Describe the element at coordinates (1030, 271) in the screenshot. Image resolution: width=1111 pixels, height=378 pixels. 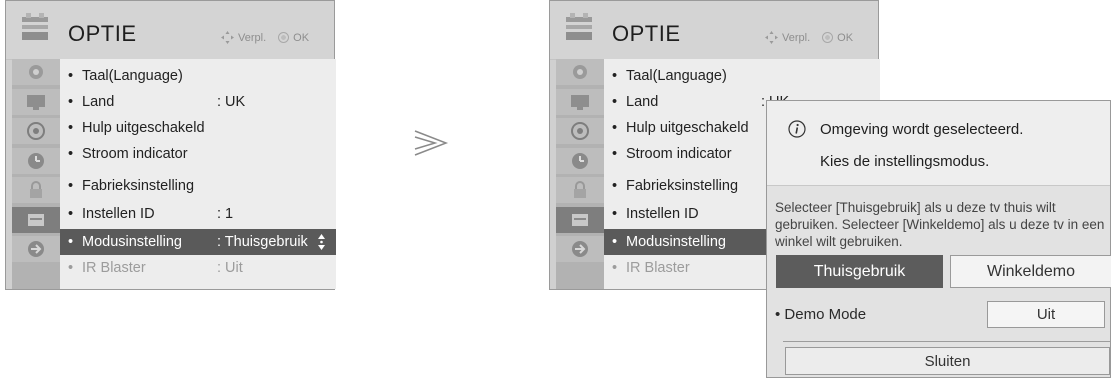
I see `store-demo-button: Winkeldemo` at that location.